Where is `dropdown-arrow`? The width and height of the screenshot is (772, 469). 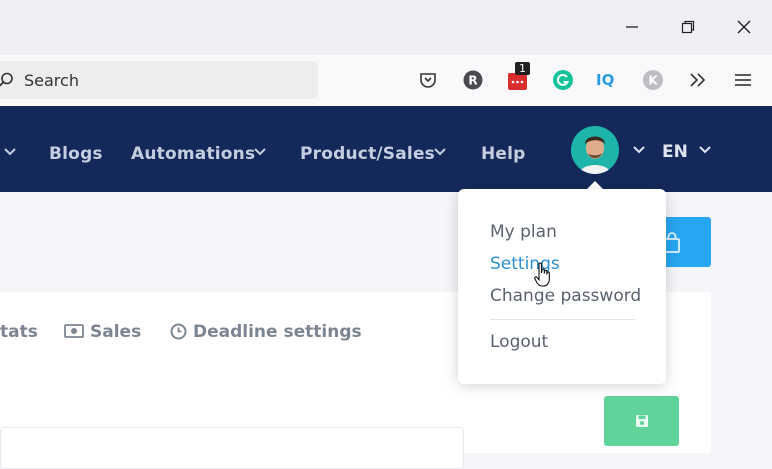
dropdown-arrow is located at coordinates (595, 185).